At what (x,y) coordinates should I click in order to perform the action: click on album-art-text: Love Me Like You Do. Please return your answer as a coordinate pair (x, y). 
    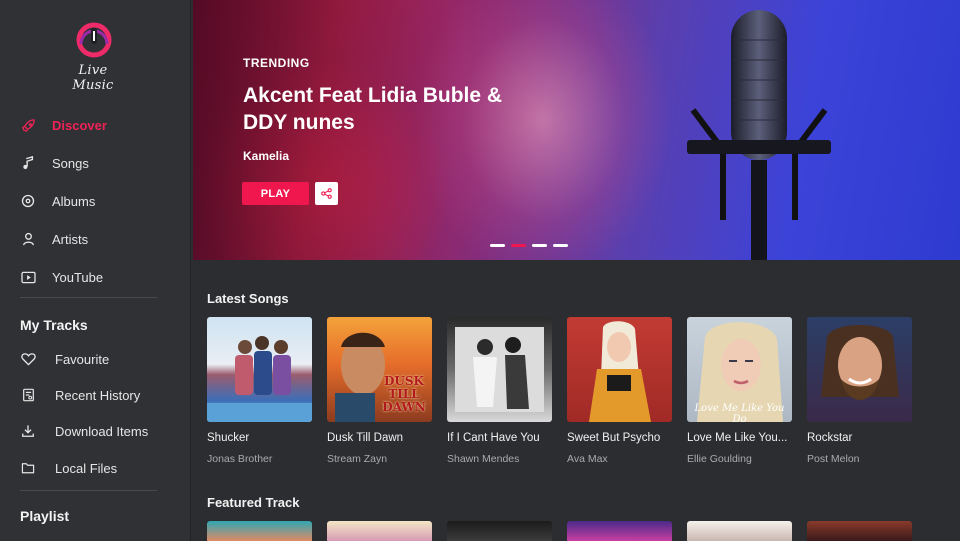
    Looking at the image, I should click on (739, 412).